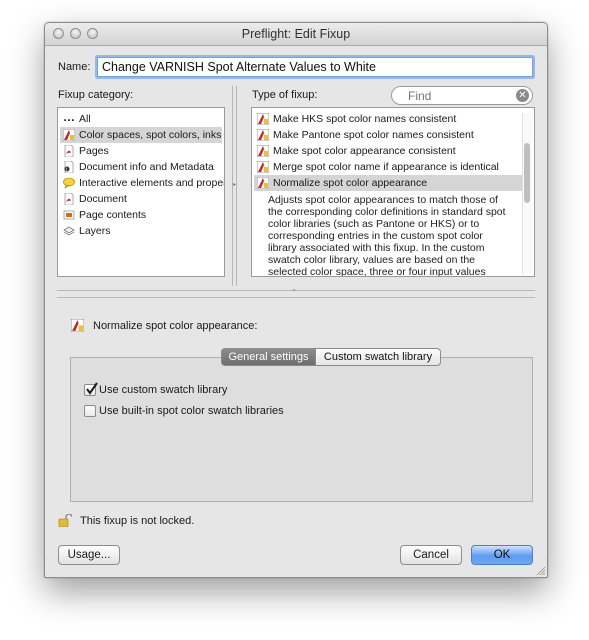  I want to click on tab-general-settings: General settings, so click(268, 357).